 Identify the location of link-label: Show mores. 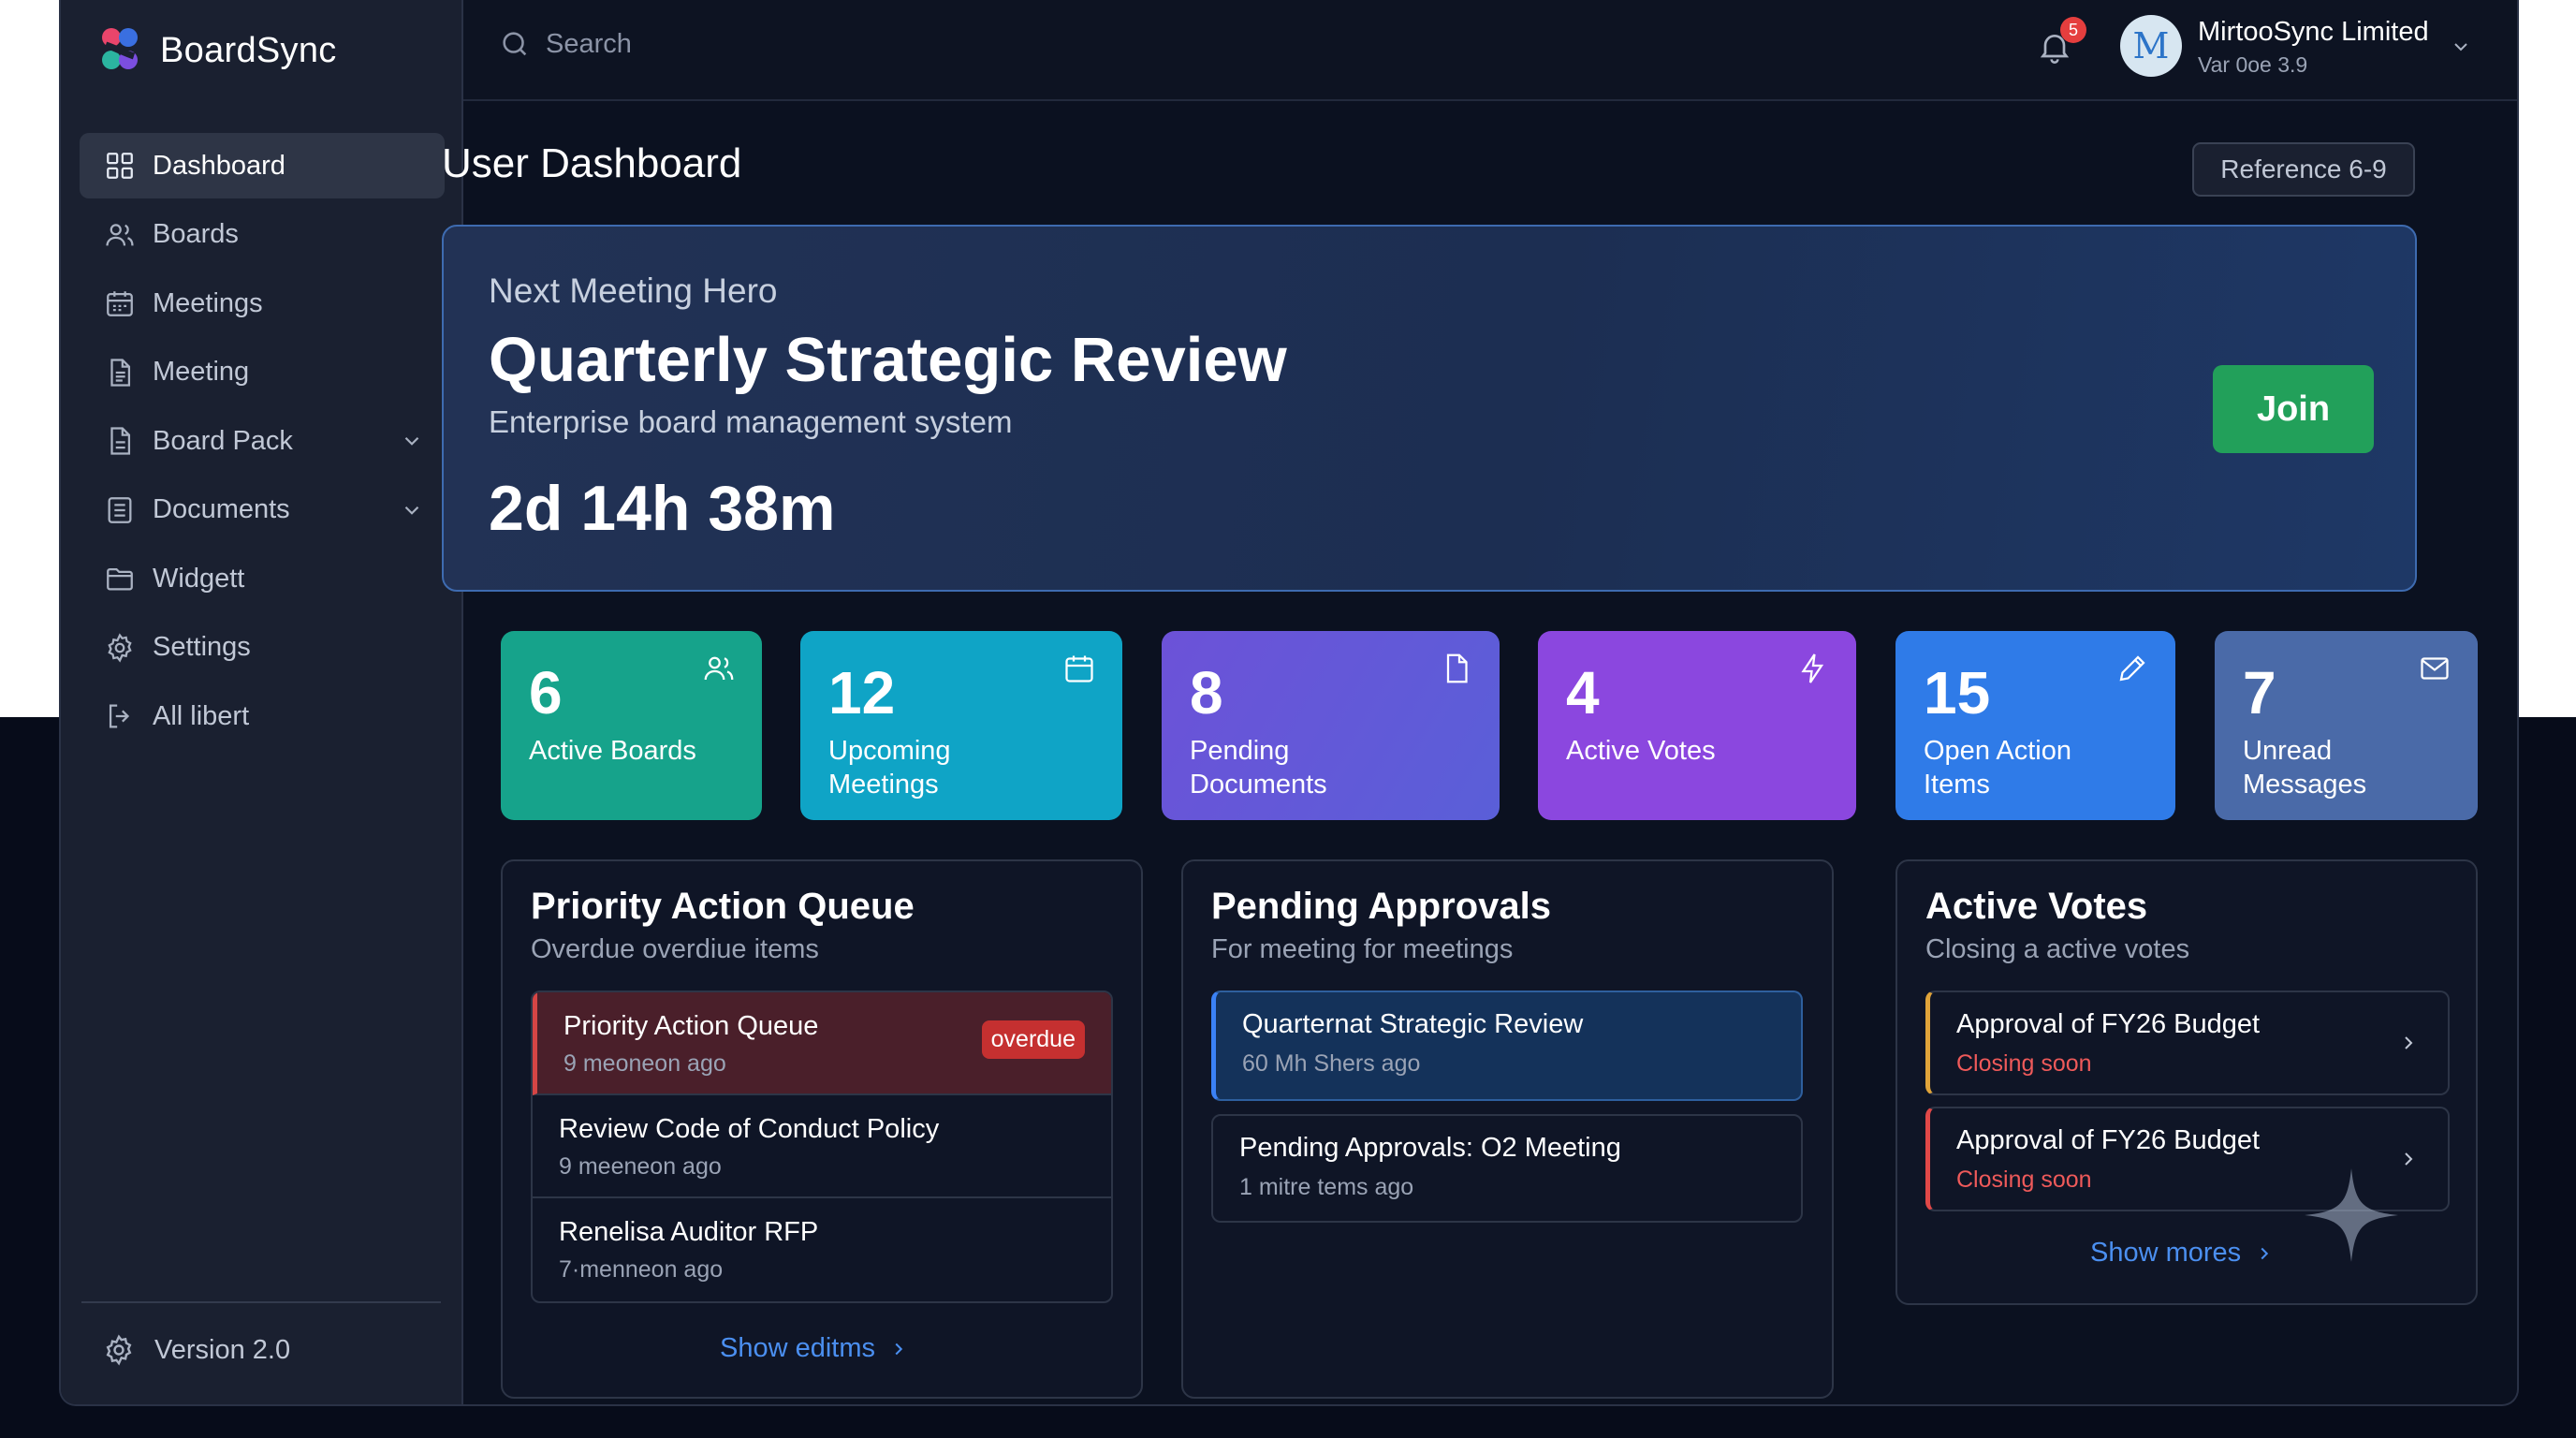
(2166, 1253).